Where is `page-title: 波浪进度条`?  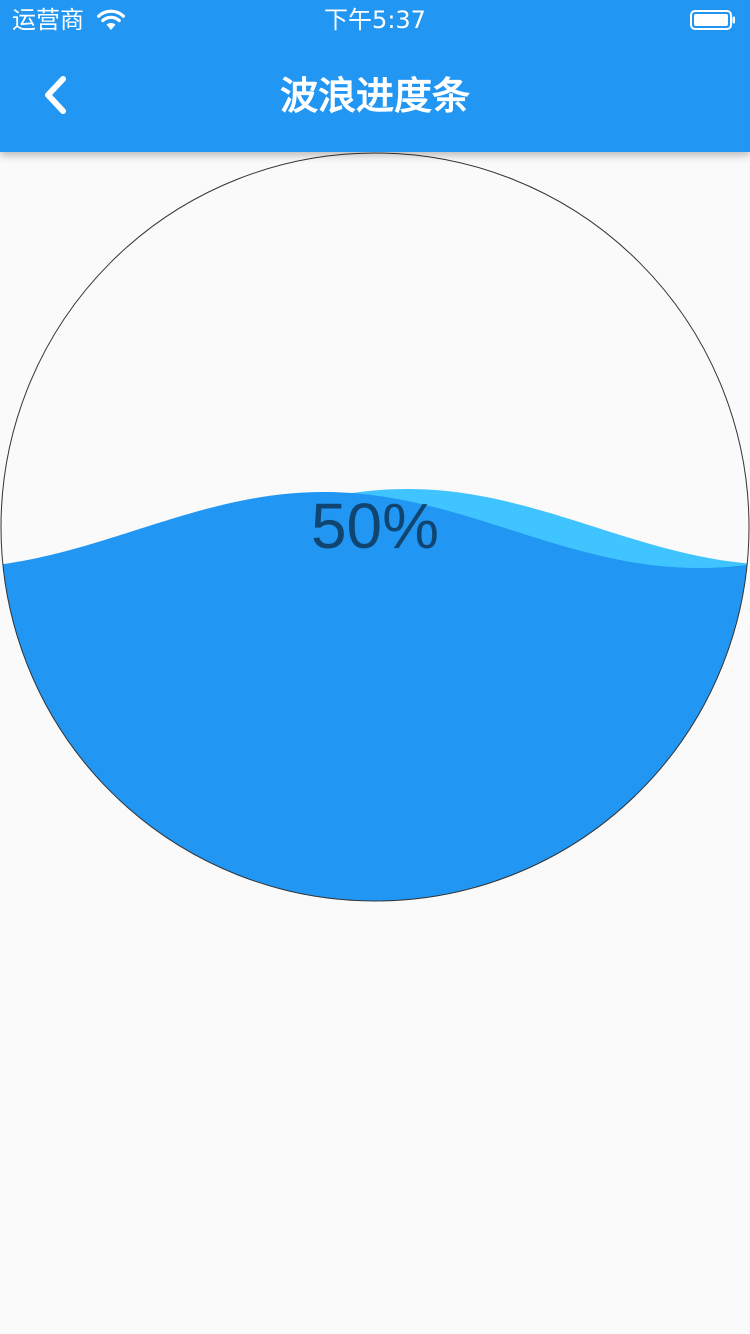 page-title: 波浪进度条 is located at coordinates (374, 96).